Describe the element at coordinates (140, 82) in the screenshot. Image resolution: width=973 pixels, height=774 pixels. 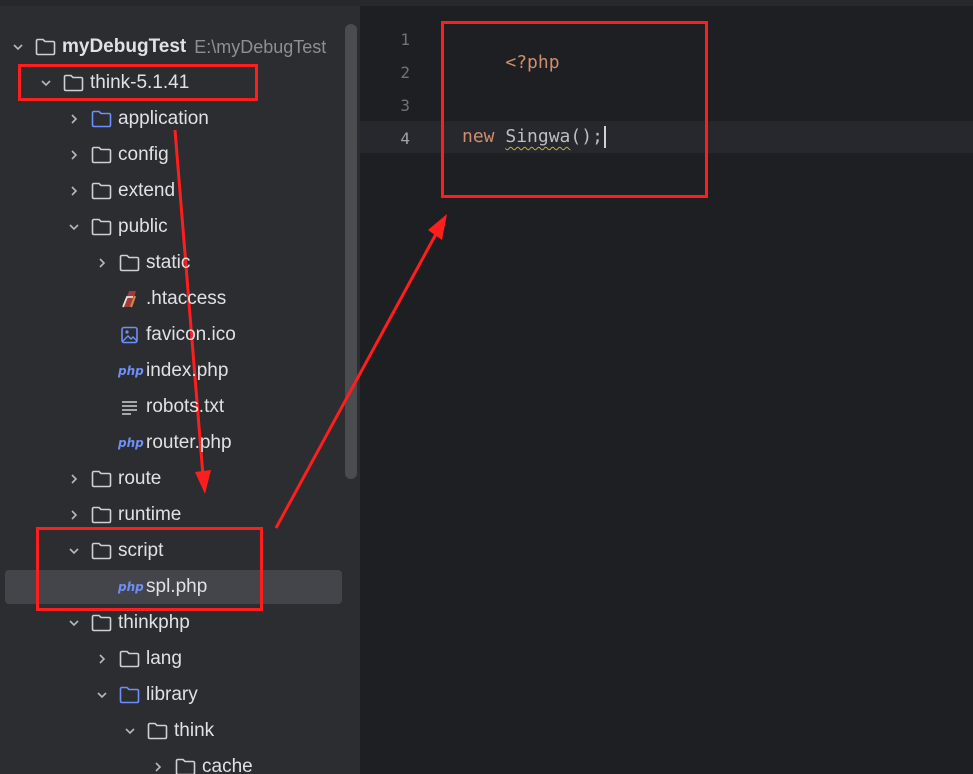
I see `tree-item-label: think-5.1.41` at that location.